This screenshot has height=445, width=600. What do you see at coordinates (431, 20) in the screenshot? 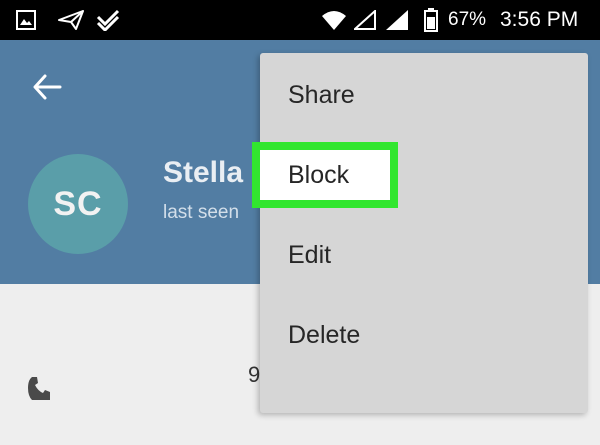
I see `battery-icon` at bounding box center [431, 20].